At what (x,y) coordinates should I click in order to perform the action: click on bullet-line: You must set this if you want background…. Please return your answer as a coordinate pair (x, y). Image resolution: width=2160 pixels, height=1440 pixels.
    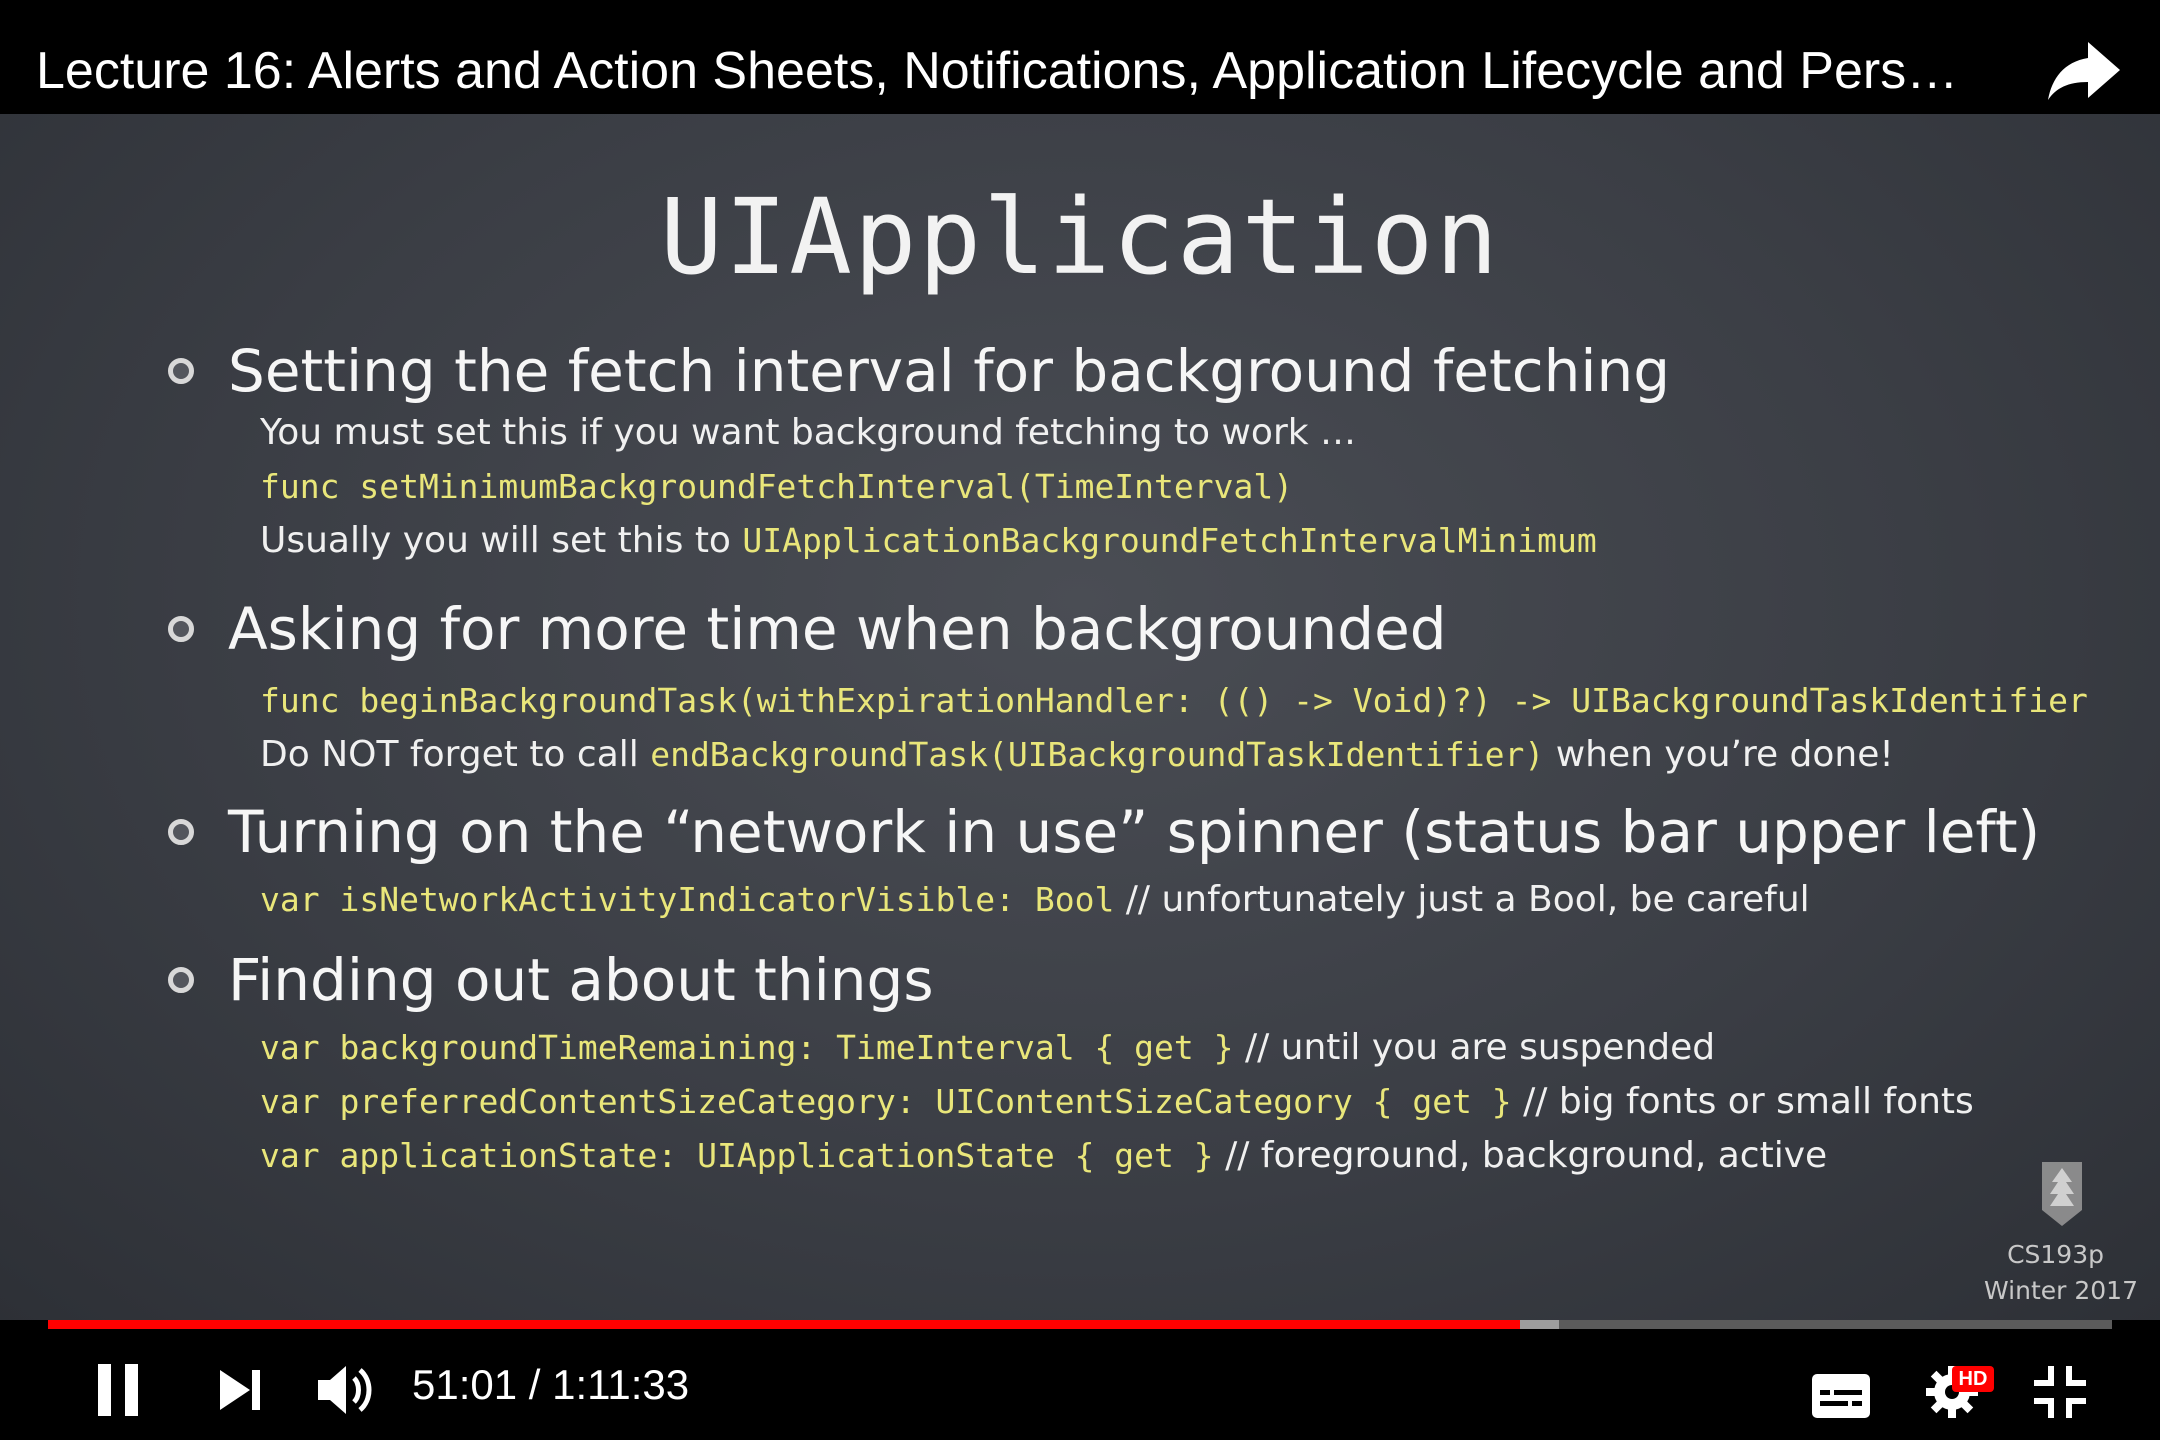
    Looking at the image, I should click on (965, 433).